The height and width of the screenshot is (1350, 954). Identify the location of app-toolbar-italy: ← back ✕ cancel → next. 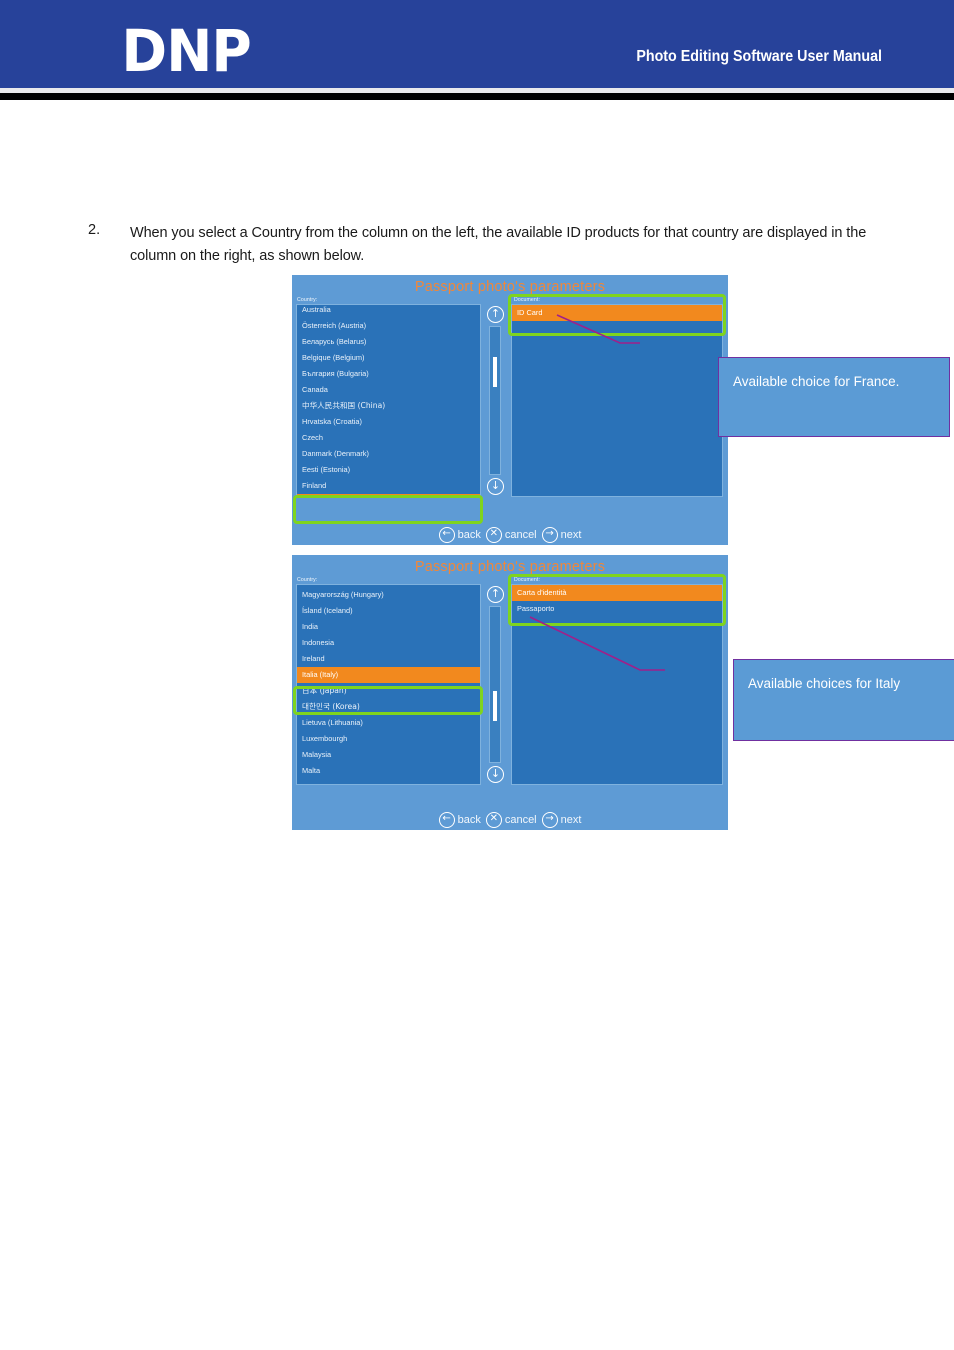
(510, 820).